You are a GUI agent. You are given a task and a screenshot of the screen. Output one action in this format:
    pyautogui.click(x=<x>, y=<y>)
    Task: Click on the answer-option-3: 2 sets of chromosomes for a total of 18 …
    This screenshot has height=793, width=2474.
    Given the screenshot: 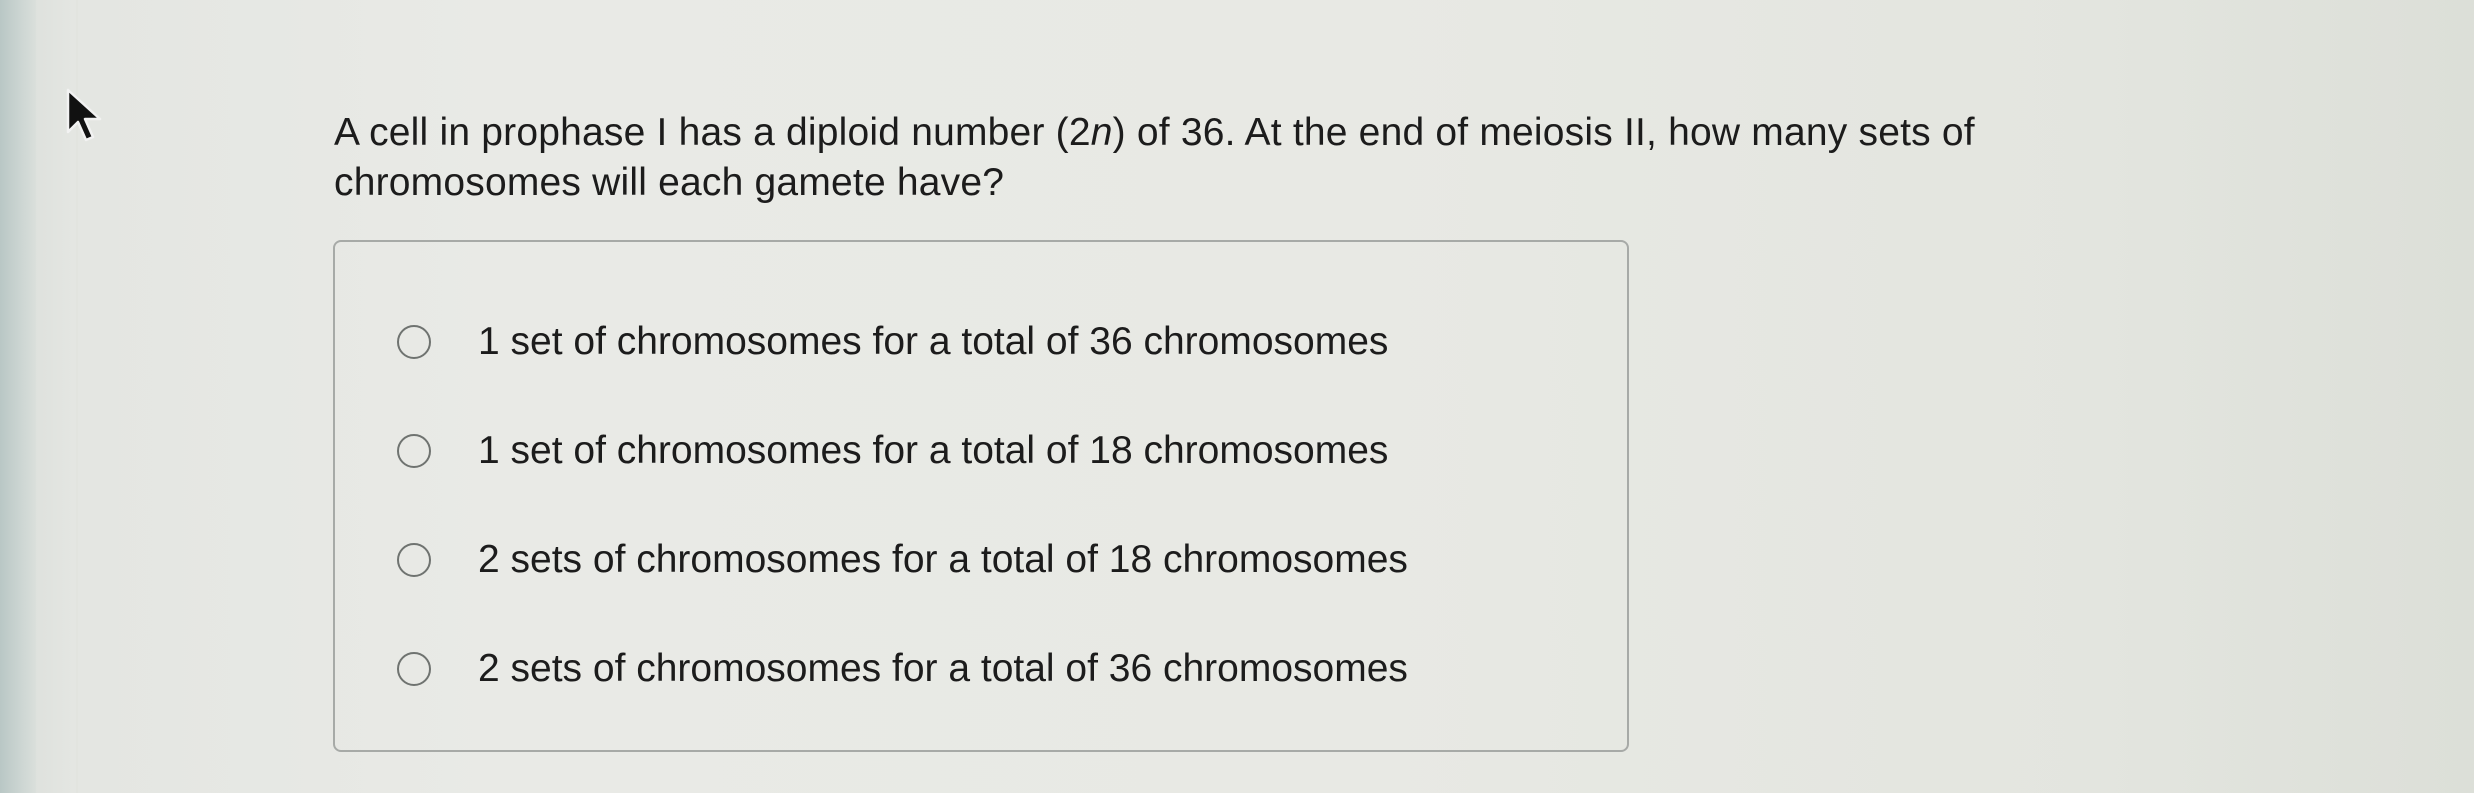 What is the action you would take?
    pyautogui.click(x=902, y=560)
    